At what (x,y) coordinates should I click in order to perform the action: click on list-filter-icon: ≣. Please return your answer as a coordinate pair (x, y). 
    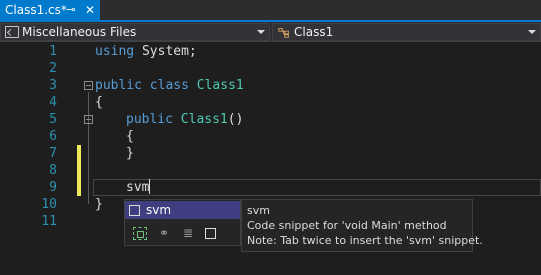
    Looking at the image, I should click on (188, 233).